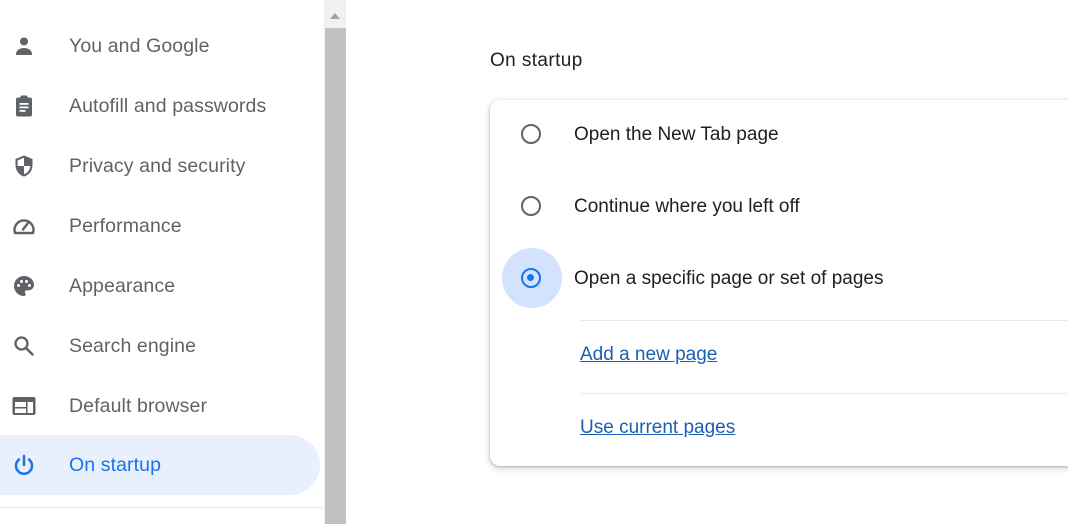 The image size is (1068, 524). What do you see at coordinates (824, 356) in the screenshot?
I see `add-page-row: Add a new page` at bounding box center [824, 356].